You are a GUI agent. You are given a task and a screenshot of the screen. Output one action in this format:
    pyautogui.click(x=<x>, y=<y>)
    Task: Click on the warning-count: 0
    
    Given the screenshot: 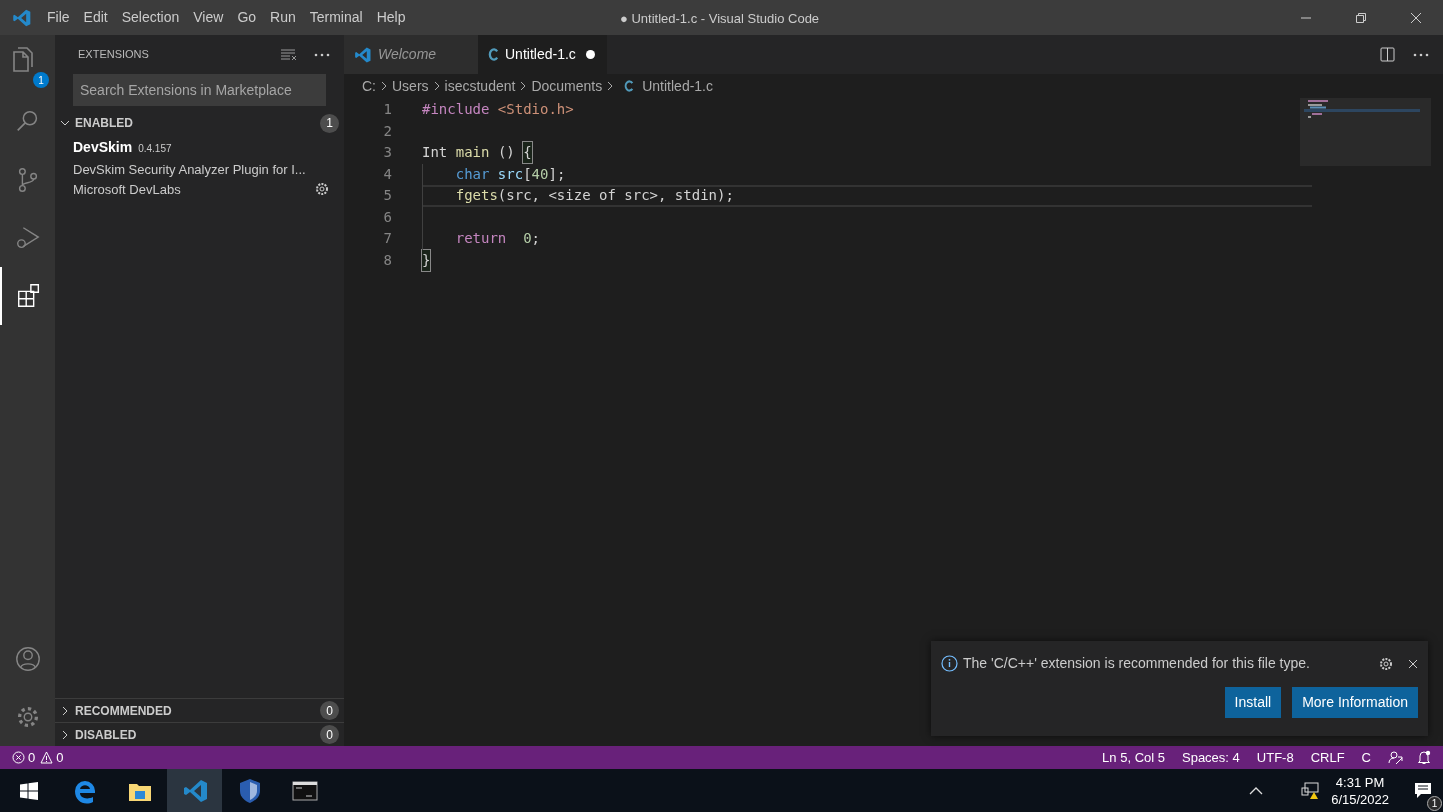 What is the action you would take?
    pyautogui.click(x=60, y=757)
    